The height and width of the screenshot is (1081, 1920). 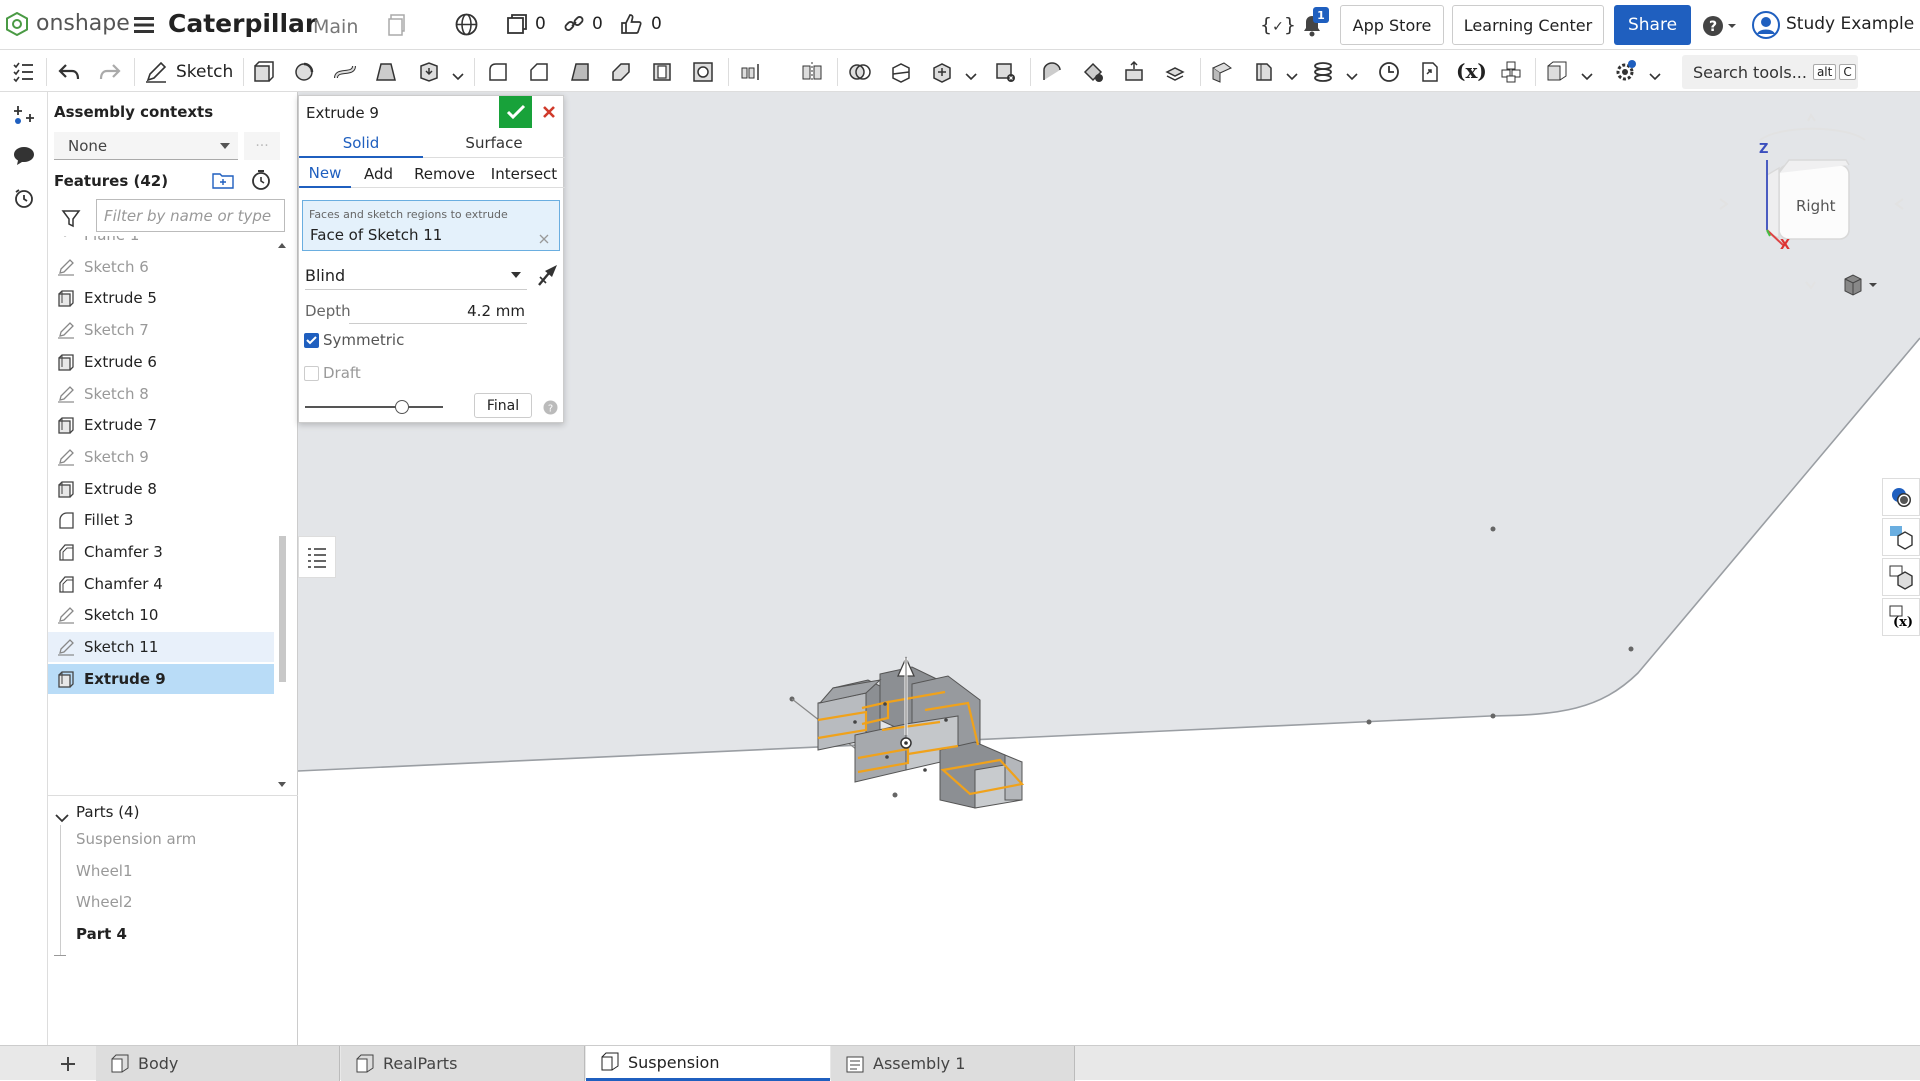 I want to click on flip-direction-icon, so click(x=548, y=277).